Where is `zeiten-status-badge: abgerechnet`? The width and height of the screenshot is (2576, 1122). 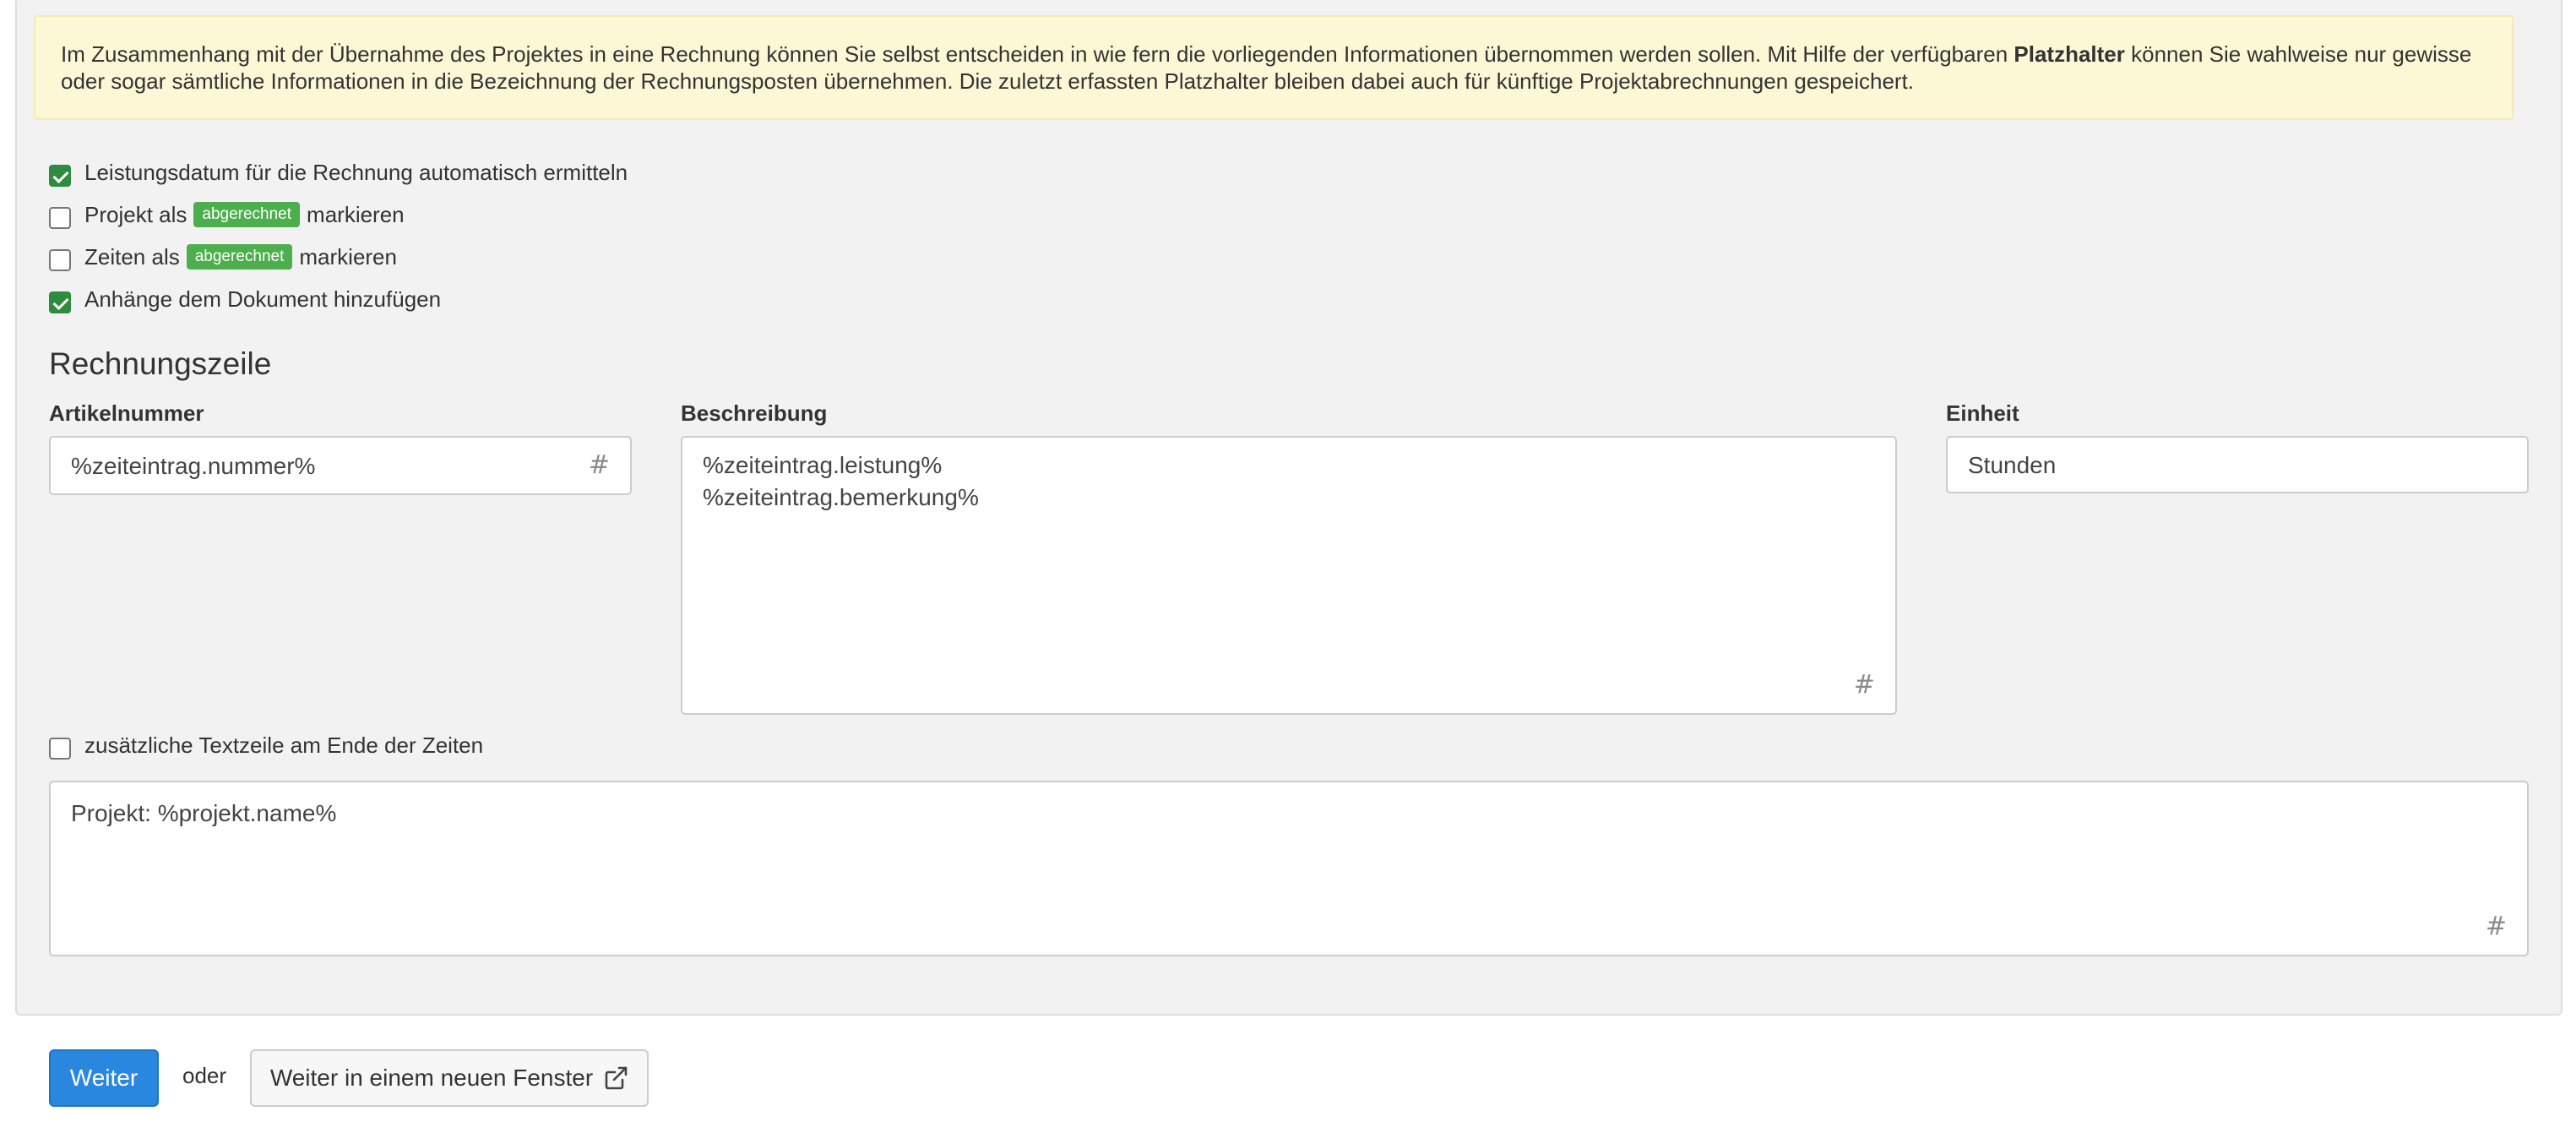 zeiten-status-badge: abgerechnet is located at coordinates (239, 257).